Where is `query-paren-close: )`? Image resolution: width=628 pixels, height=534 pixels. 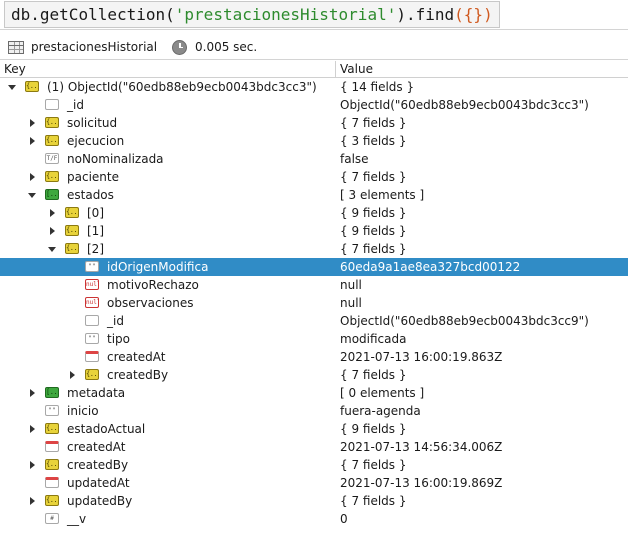
query-paren-close: ) is located at coordinates (488, 14).